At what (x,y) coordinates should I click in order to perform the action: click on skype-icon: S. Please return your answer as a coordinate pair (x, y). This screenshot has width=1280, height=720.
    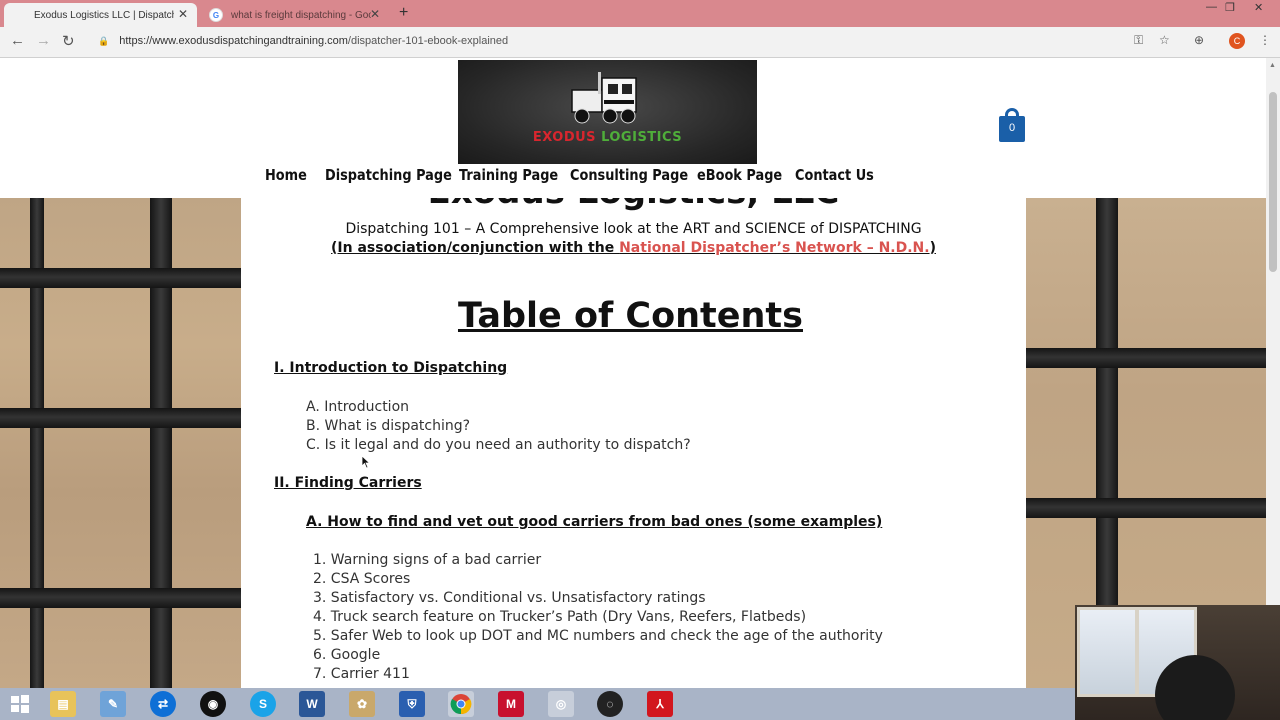
    Looking at the image, I should click on (263, 704).